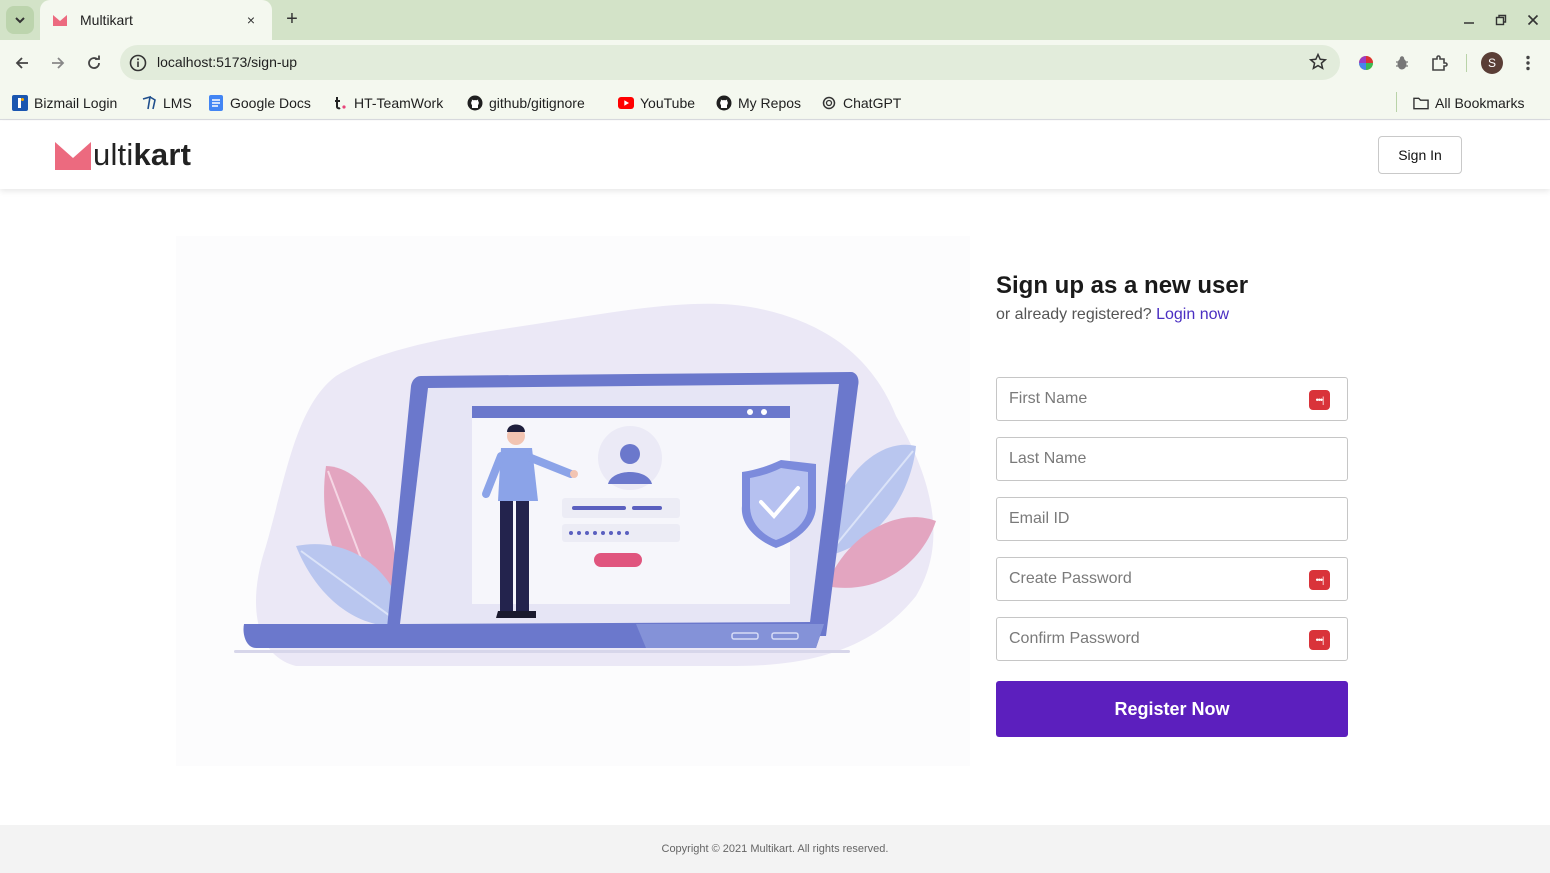 The width and height of the screenshot is (1550, 873). Describe the element at coordinates (399, 103) in the screenshot. I see `bookmark-label: HT-TeamWork` at that location.